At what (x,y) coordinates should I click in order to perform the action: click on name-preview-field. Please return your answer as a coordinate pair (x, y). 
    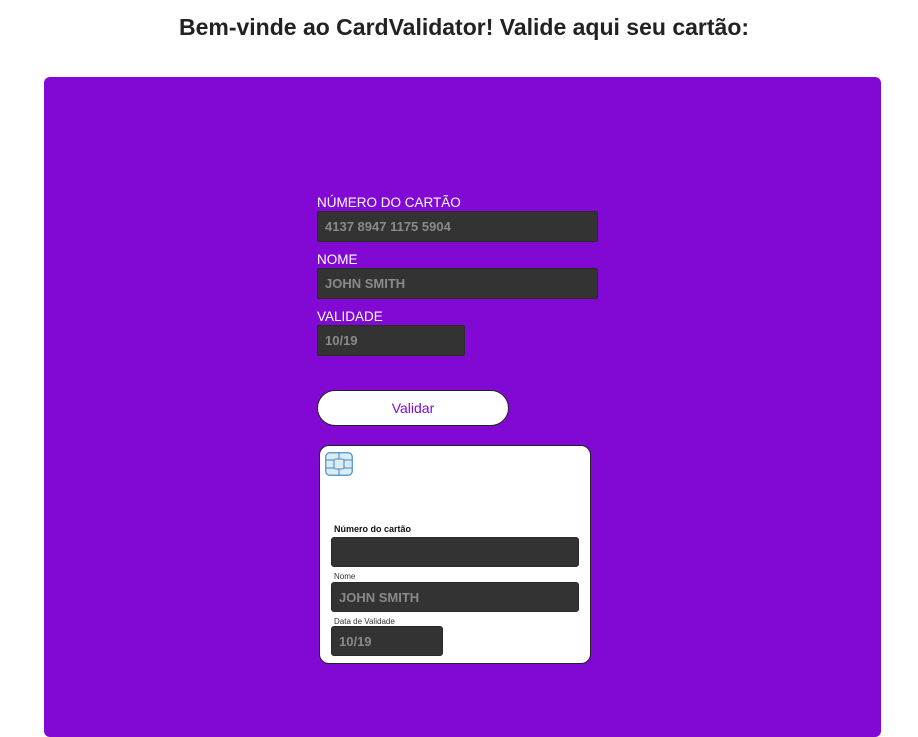
    Looking at the image, I should click on (455, 597).